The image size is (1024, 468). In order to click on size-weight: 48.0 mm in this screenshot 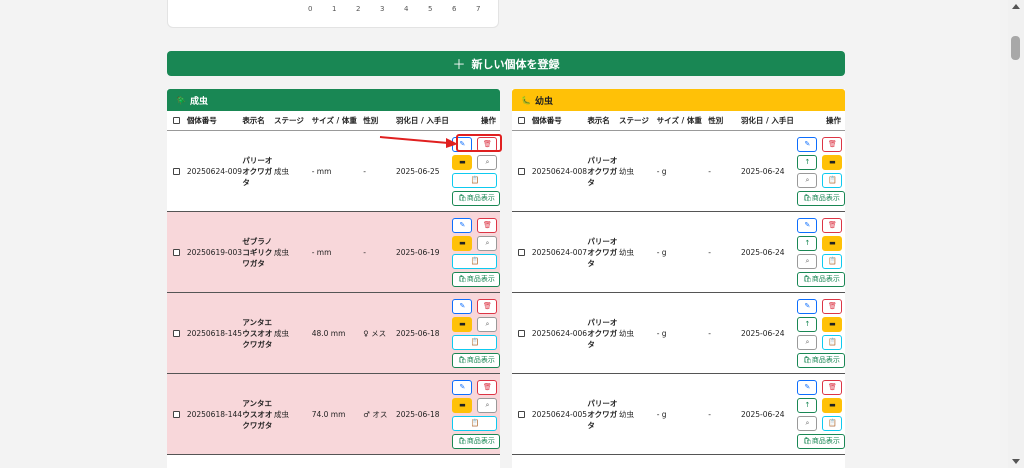, I will do `click(328, 333)`.